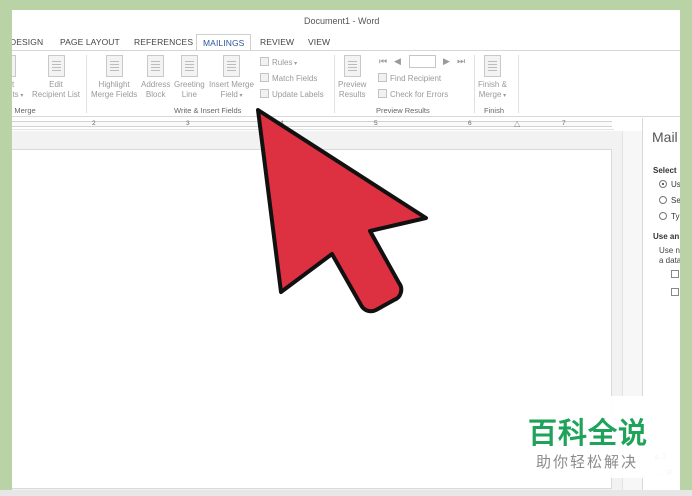  I want to click on preview-results-button: Preview Results, so click(352, 77).